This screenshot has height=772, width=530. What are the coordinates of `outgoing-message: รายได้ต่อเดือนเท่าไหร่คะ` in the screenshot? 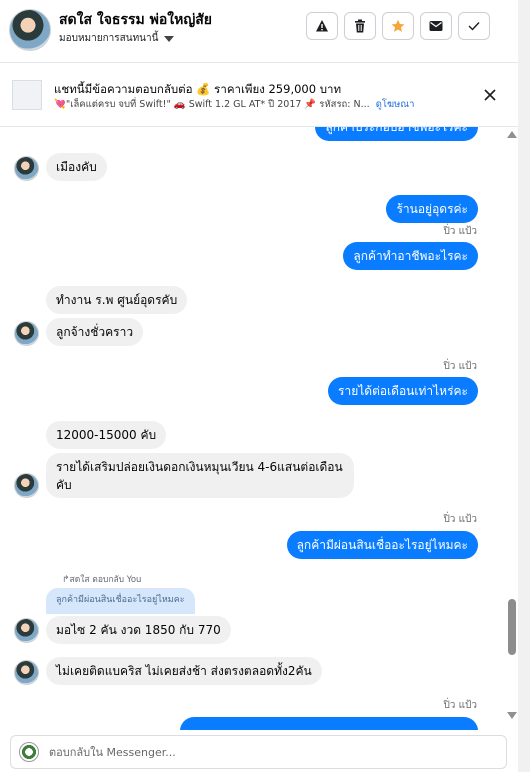 It's located at (403, 391).